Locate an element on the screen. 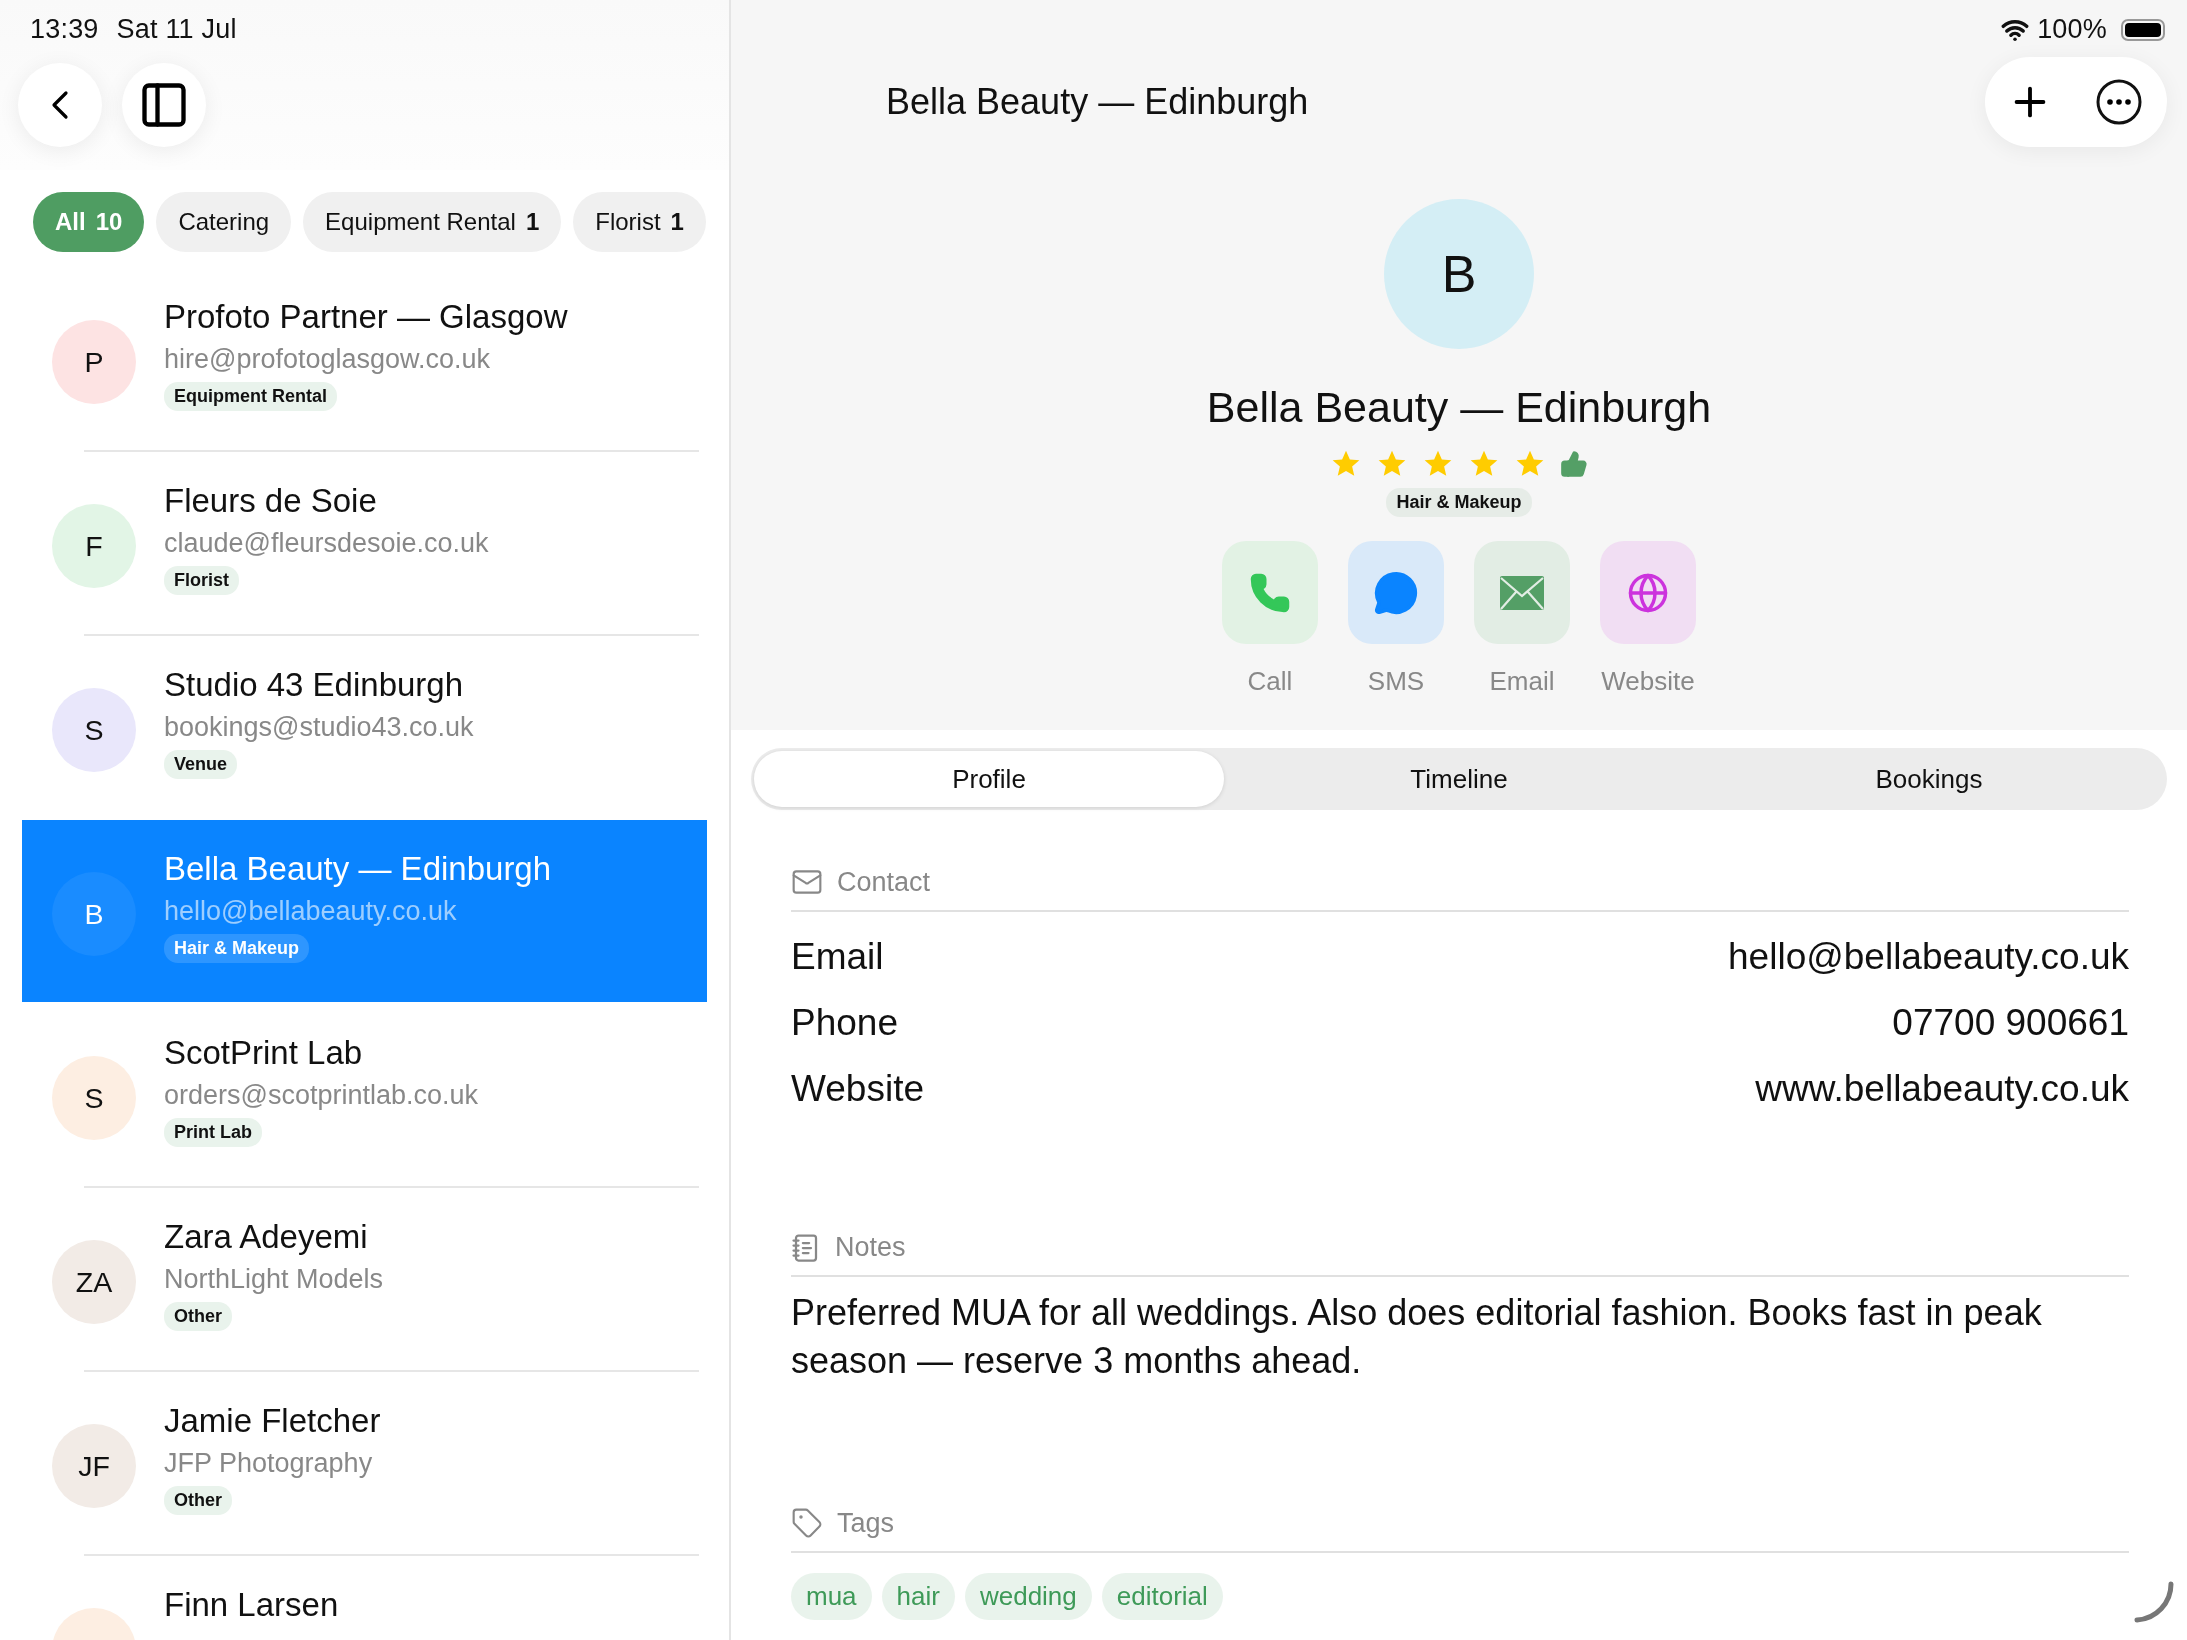  section-title: Contact is located at coordinates (884, 882).